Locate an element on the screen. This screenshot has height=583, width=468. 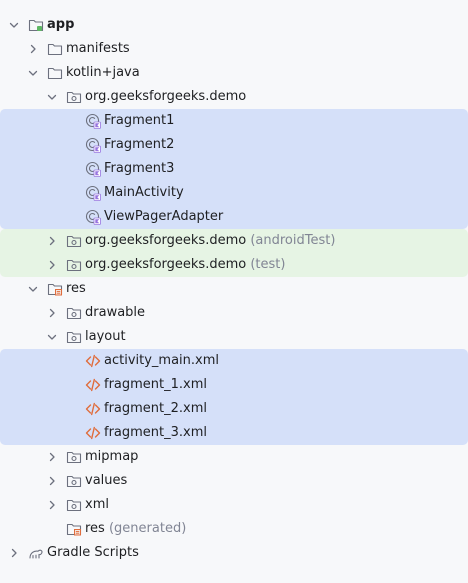
tree-row: ViewPagerAdapter is located at coordinates (234, 217).